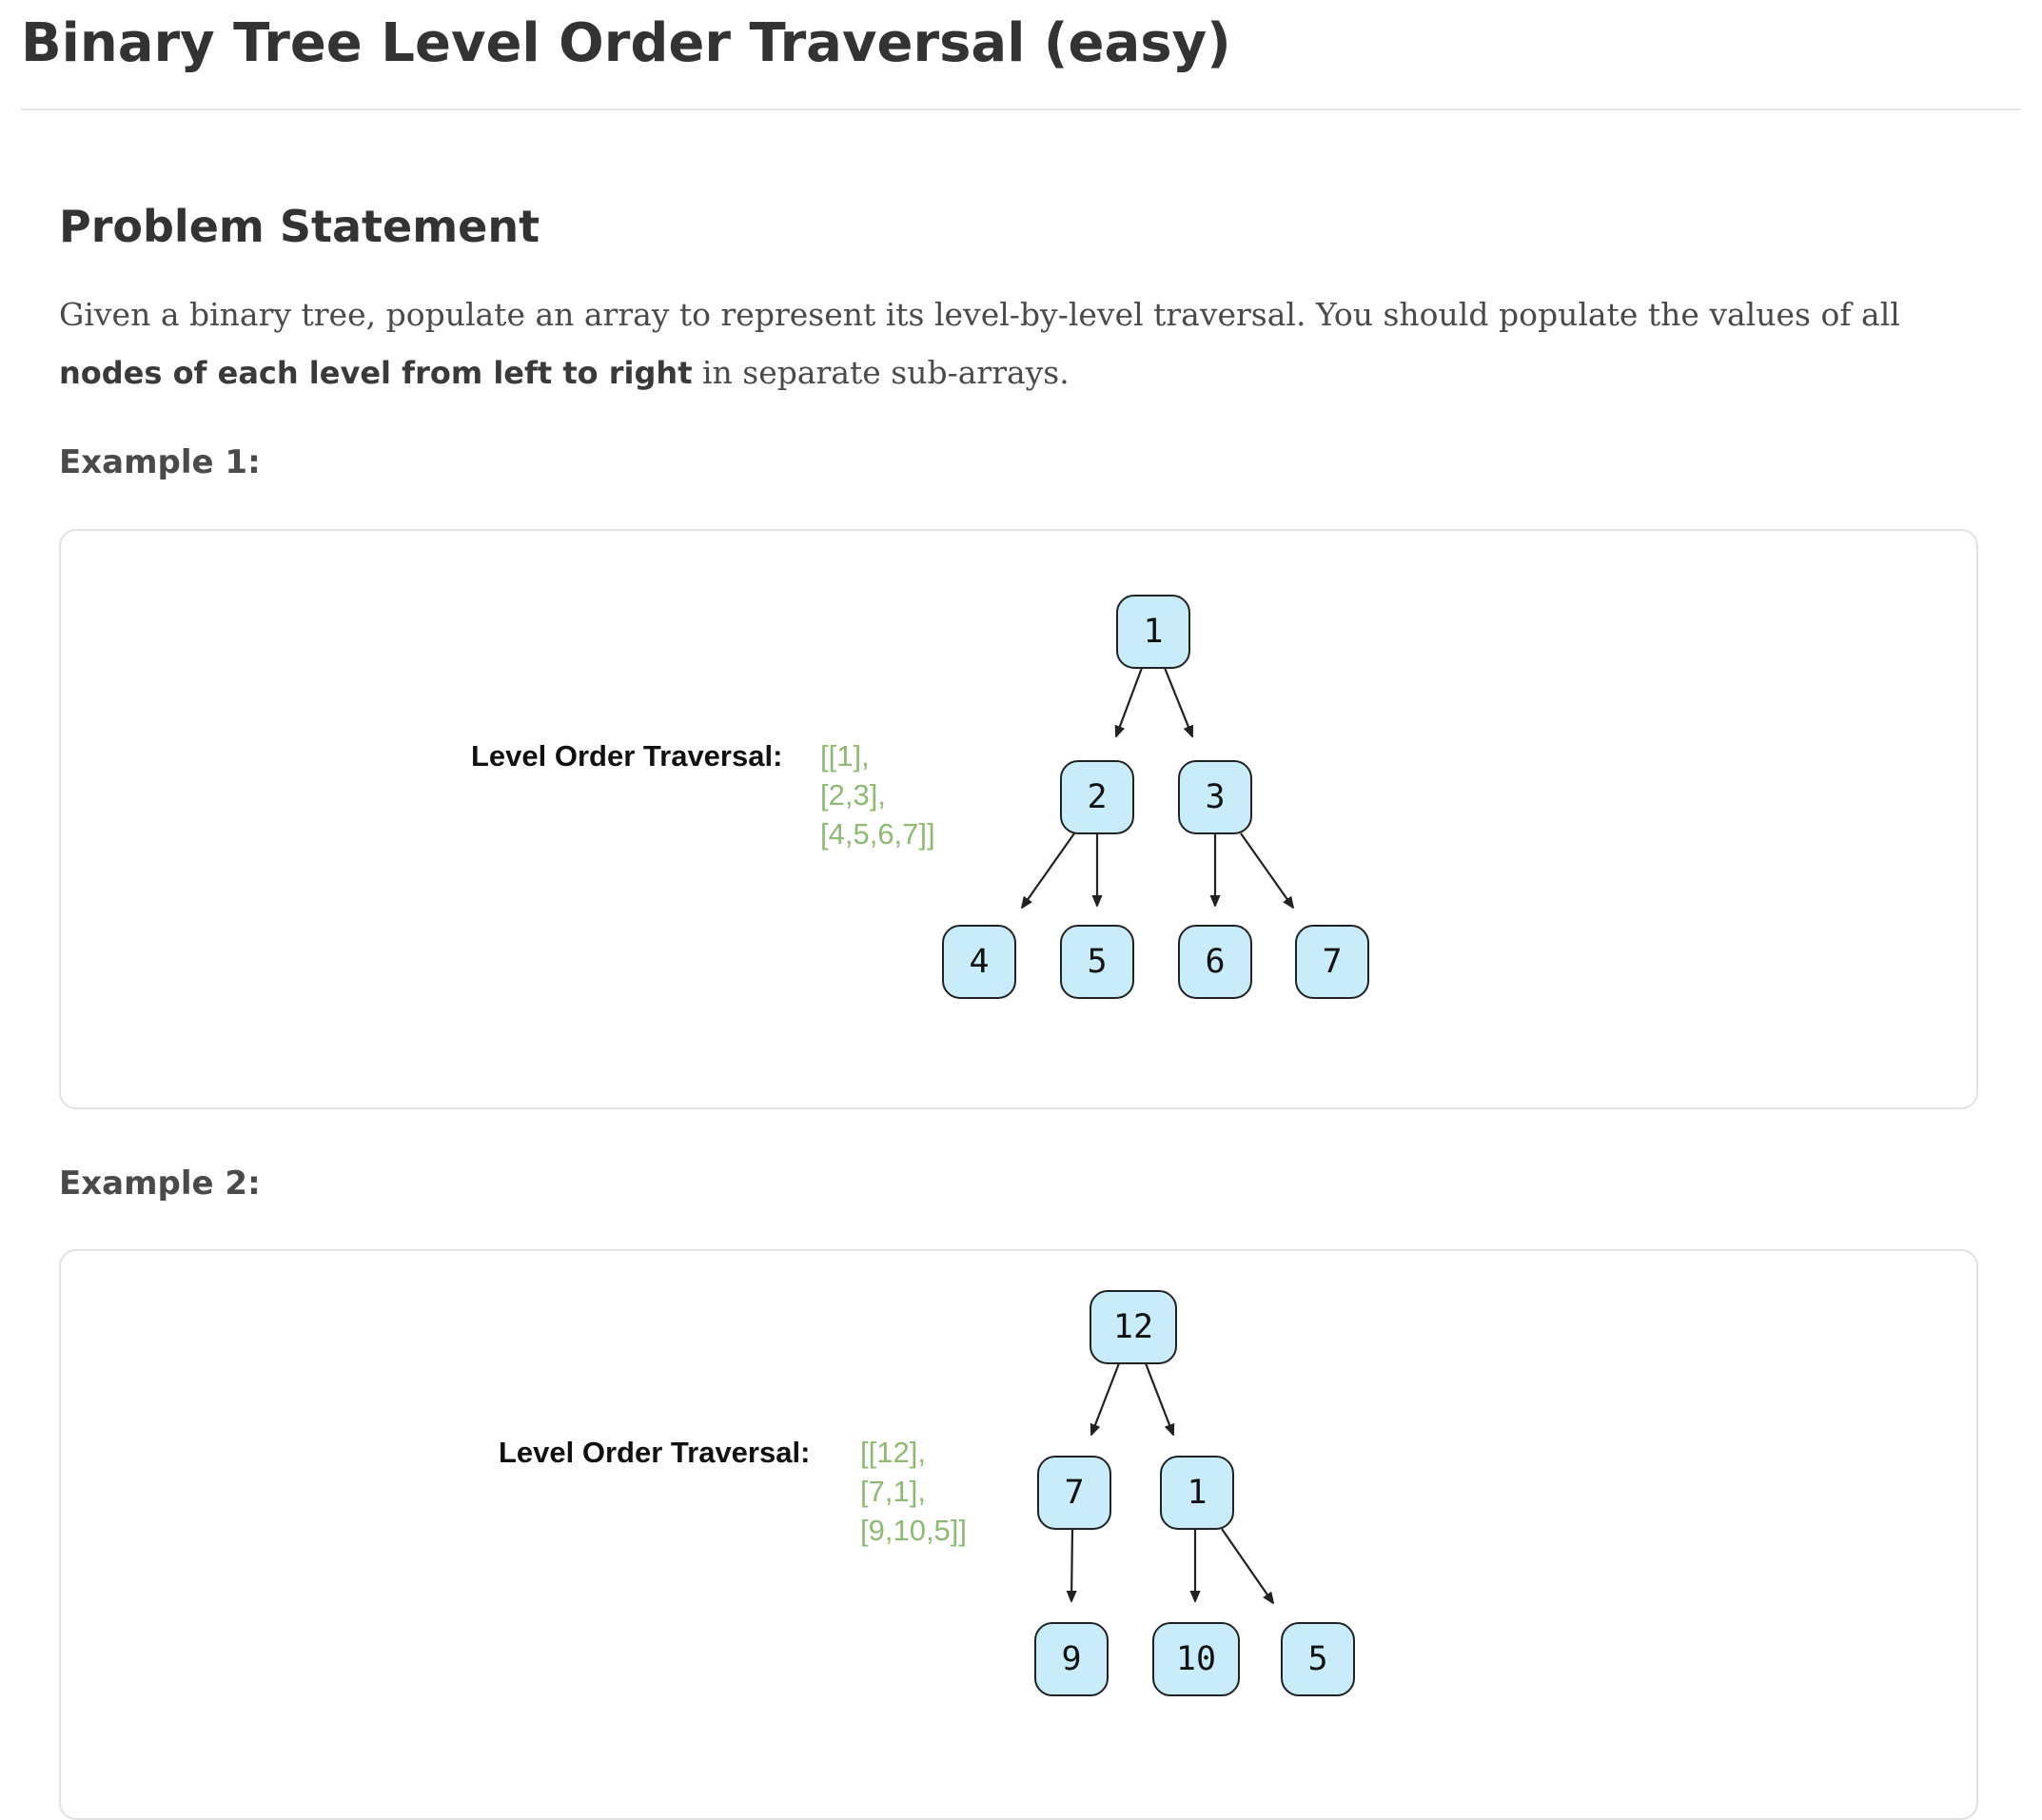 The image size is (2042, 1820). I want to click on tree-node: 6, so click(1215, 962).